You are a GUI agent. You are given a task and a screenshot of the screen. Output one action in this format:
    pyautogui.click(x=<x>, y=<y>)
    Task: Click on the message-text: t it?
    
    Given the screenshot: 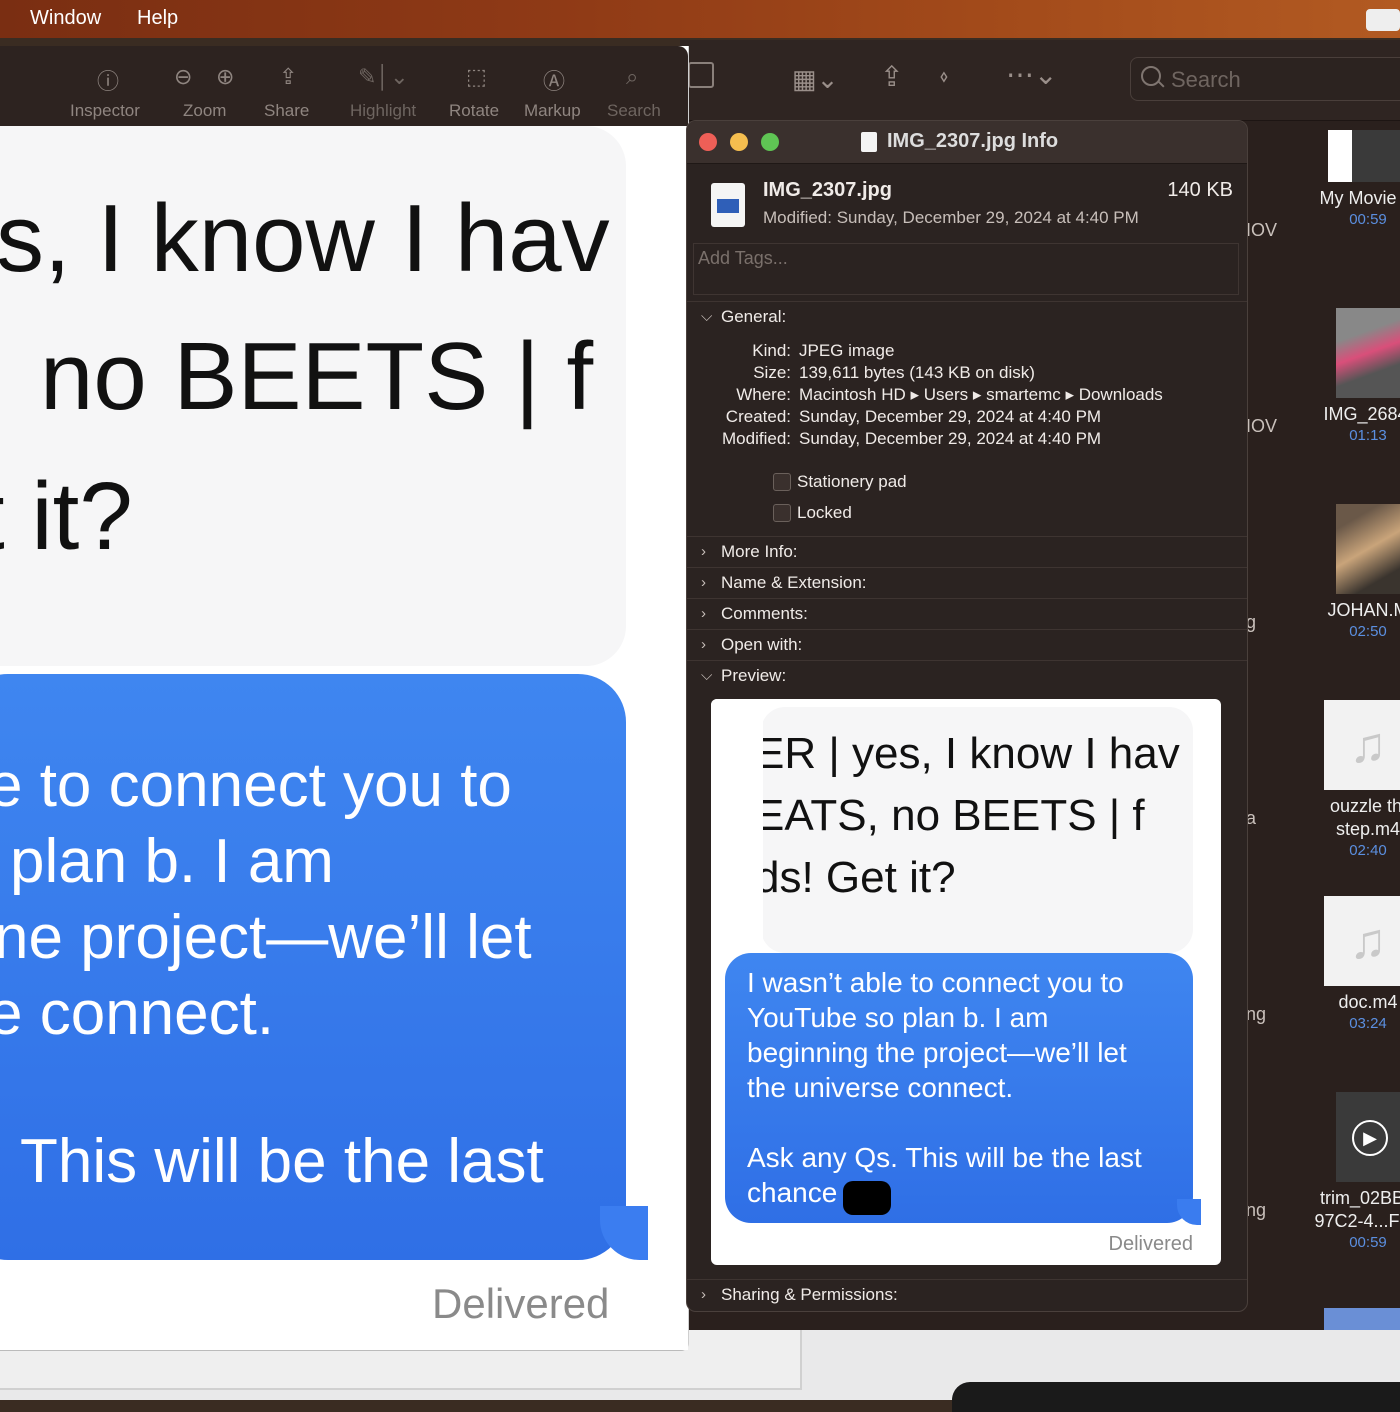 What is the action you would take?
    pyautogui.click(x=66, y=516)
    